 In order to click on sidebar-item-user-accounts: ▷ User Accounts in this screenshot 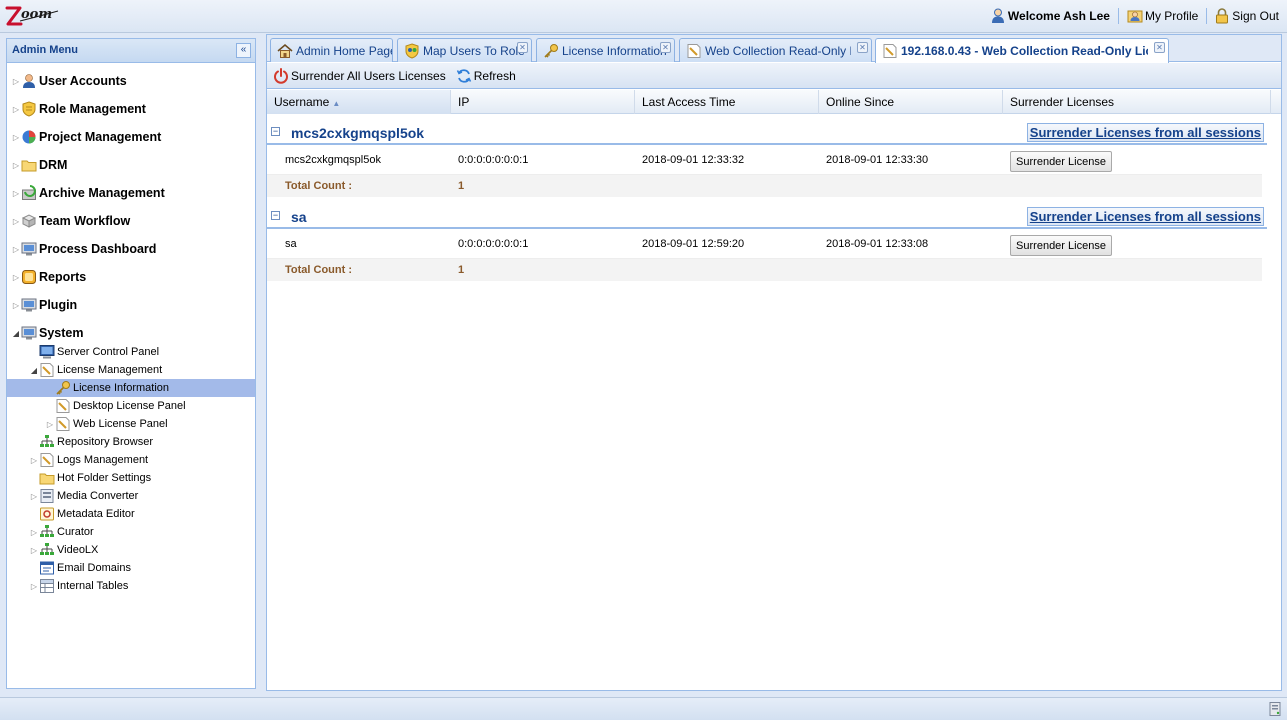, I will do `click(131, 81)`.